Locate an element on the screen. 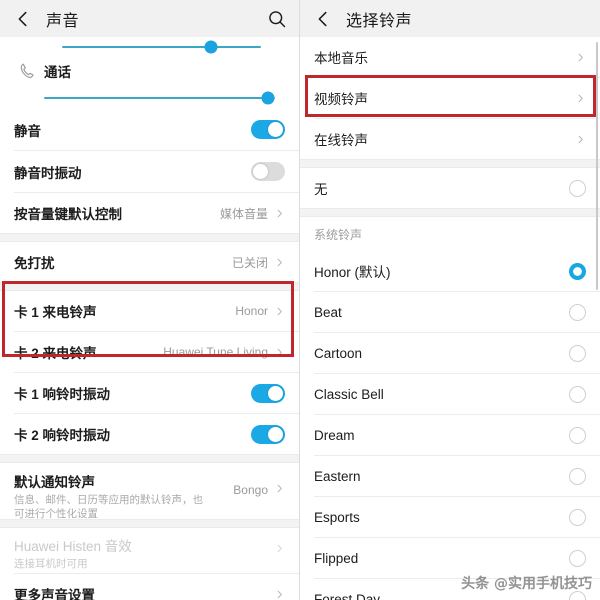  call-slider-thumb is located at coordinates (268, 98).